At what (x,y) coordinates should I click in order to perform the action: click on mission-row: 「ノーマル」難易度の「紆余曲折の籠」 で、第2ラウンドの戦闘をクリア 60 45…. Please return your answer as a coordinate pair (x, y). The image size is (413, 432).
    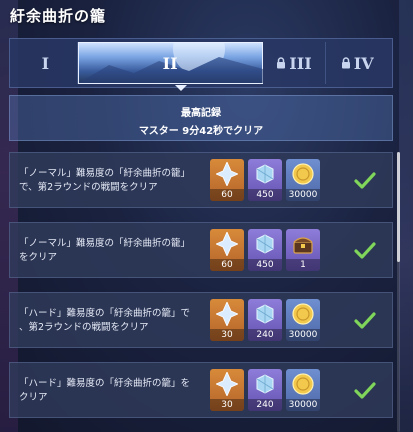
    Looking at the image, I should click on (201, 180).